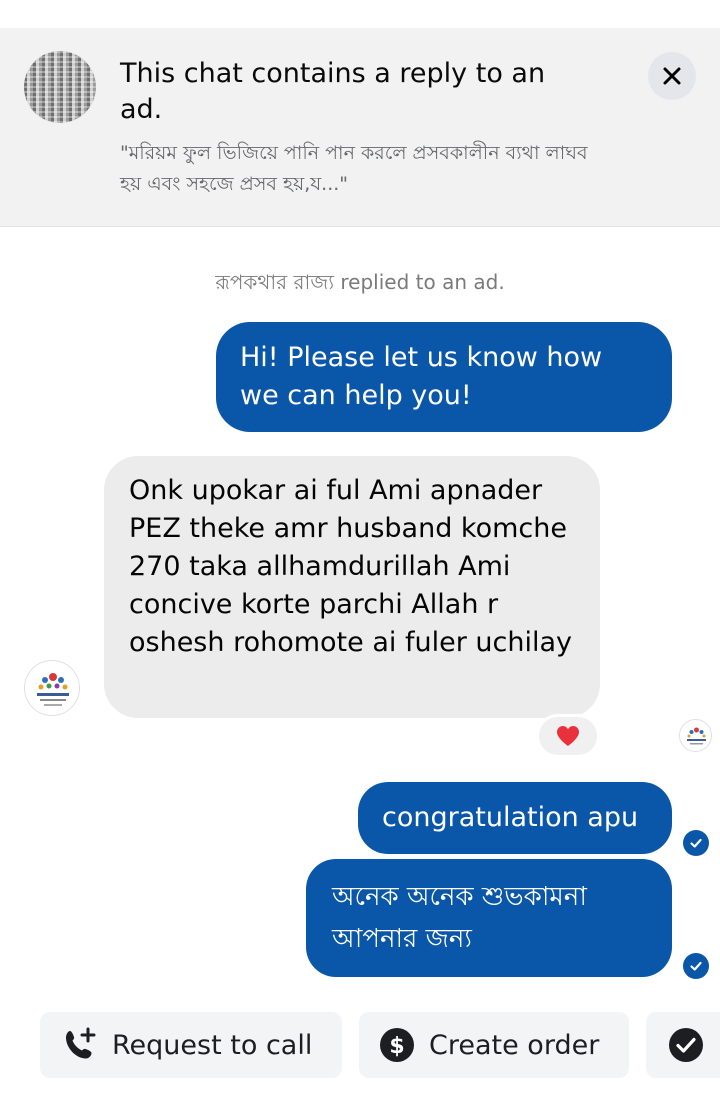 The image size is (720, 1097). What do you see at coordinates (212, 1045) in the screenshot?
I see `request-to-call-label: Request to call` at bounding box center [212, 1045].